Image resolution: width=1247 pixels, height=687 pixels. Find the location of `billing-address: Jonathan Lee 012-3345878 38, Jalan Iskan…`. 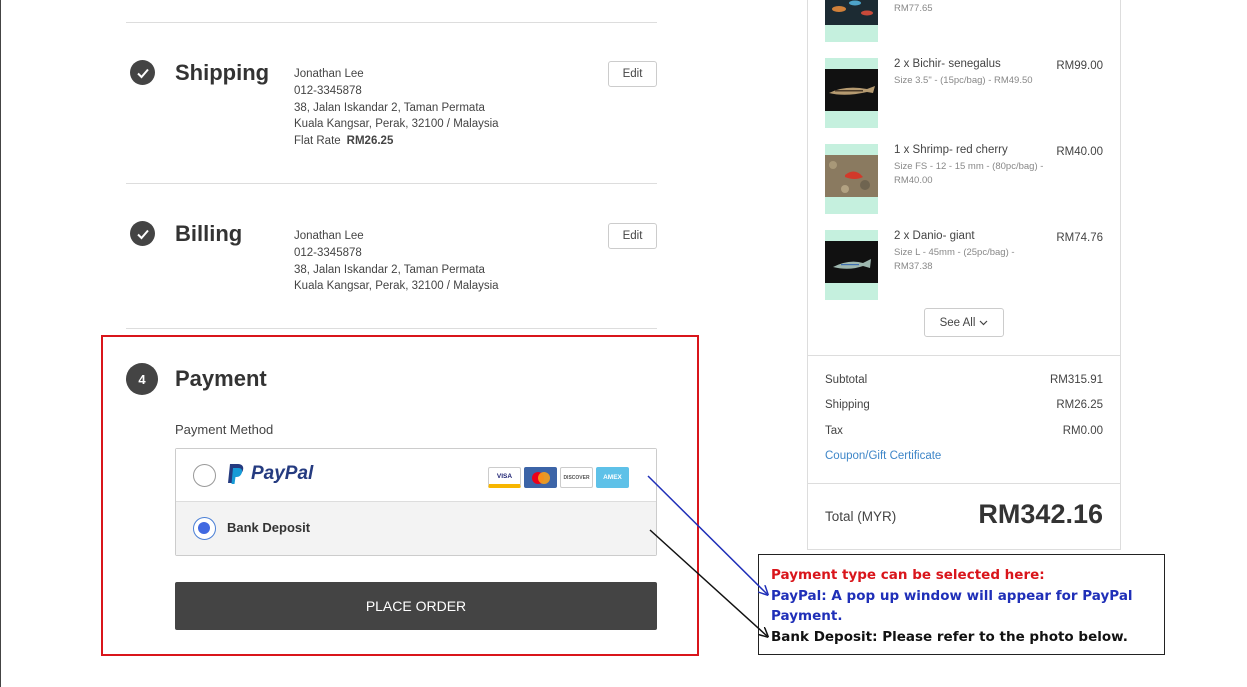

billing-address: Jonathan Lee 012-3345878 38, Jalan Iskan… is located at coordinates (396, 261).